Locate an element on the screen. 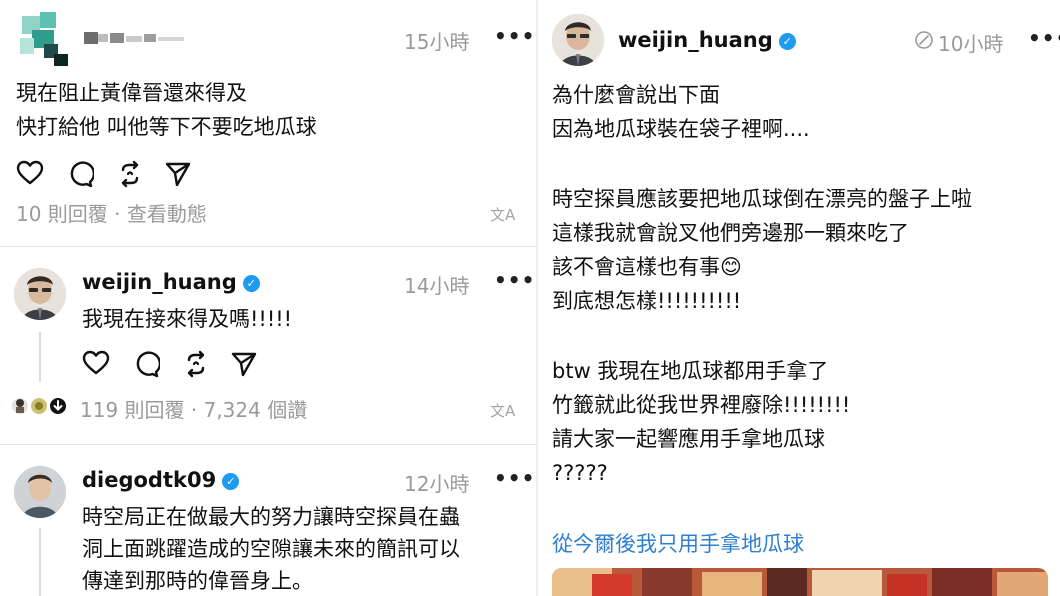 This screenshot has width=1060, height=596. post-text-line: 這樣我就會說叉他們旁邊那一顆來吃了 is located at coordinates (730, 233).